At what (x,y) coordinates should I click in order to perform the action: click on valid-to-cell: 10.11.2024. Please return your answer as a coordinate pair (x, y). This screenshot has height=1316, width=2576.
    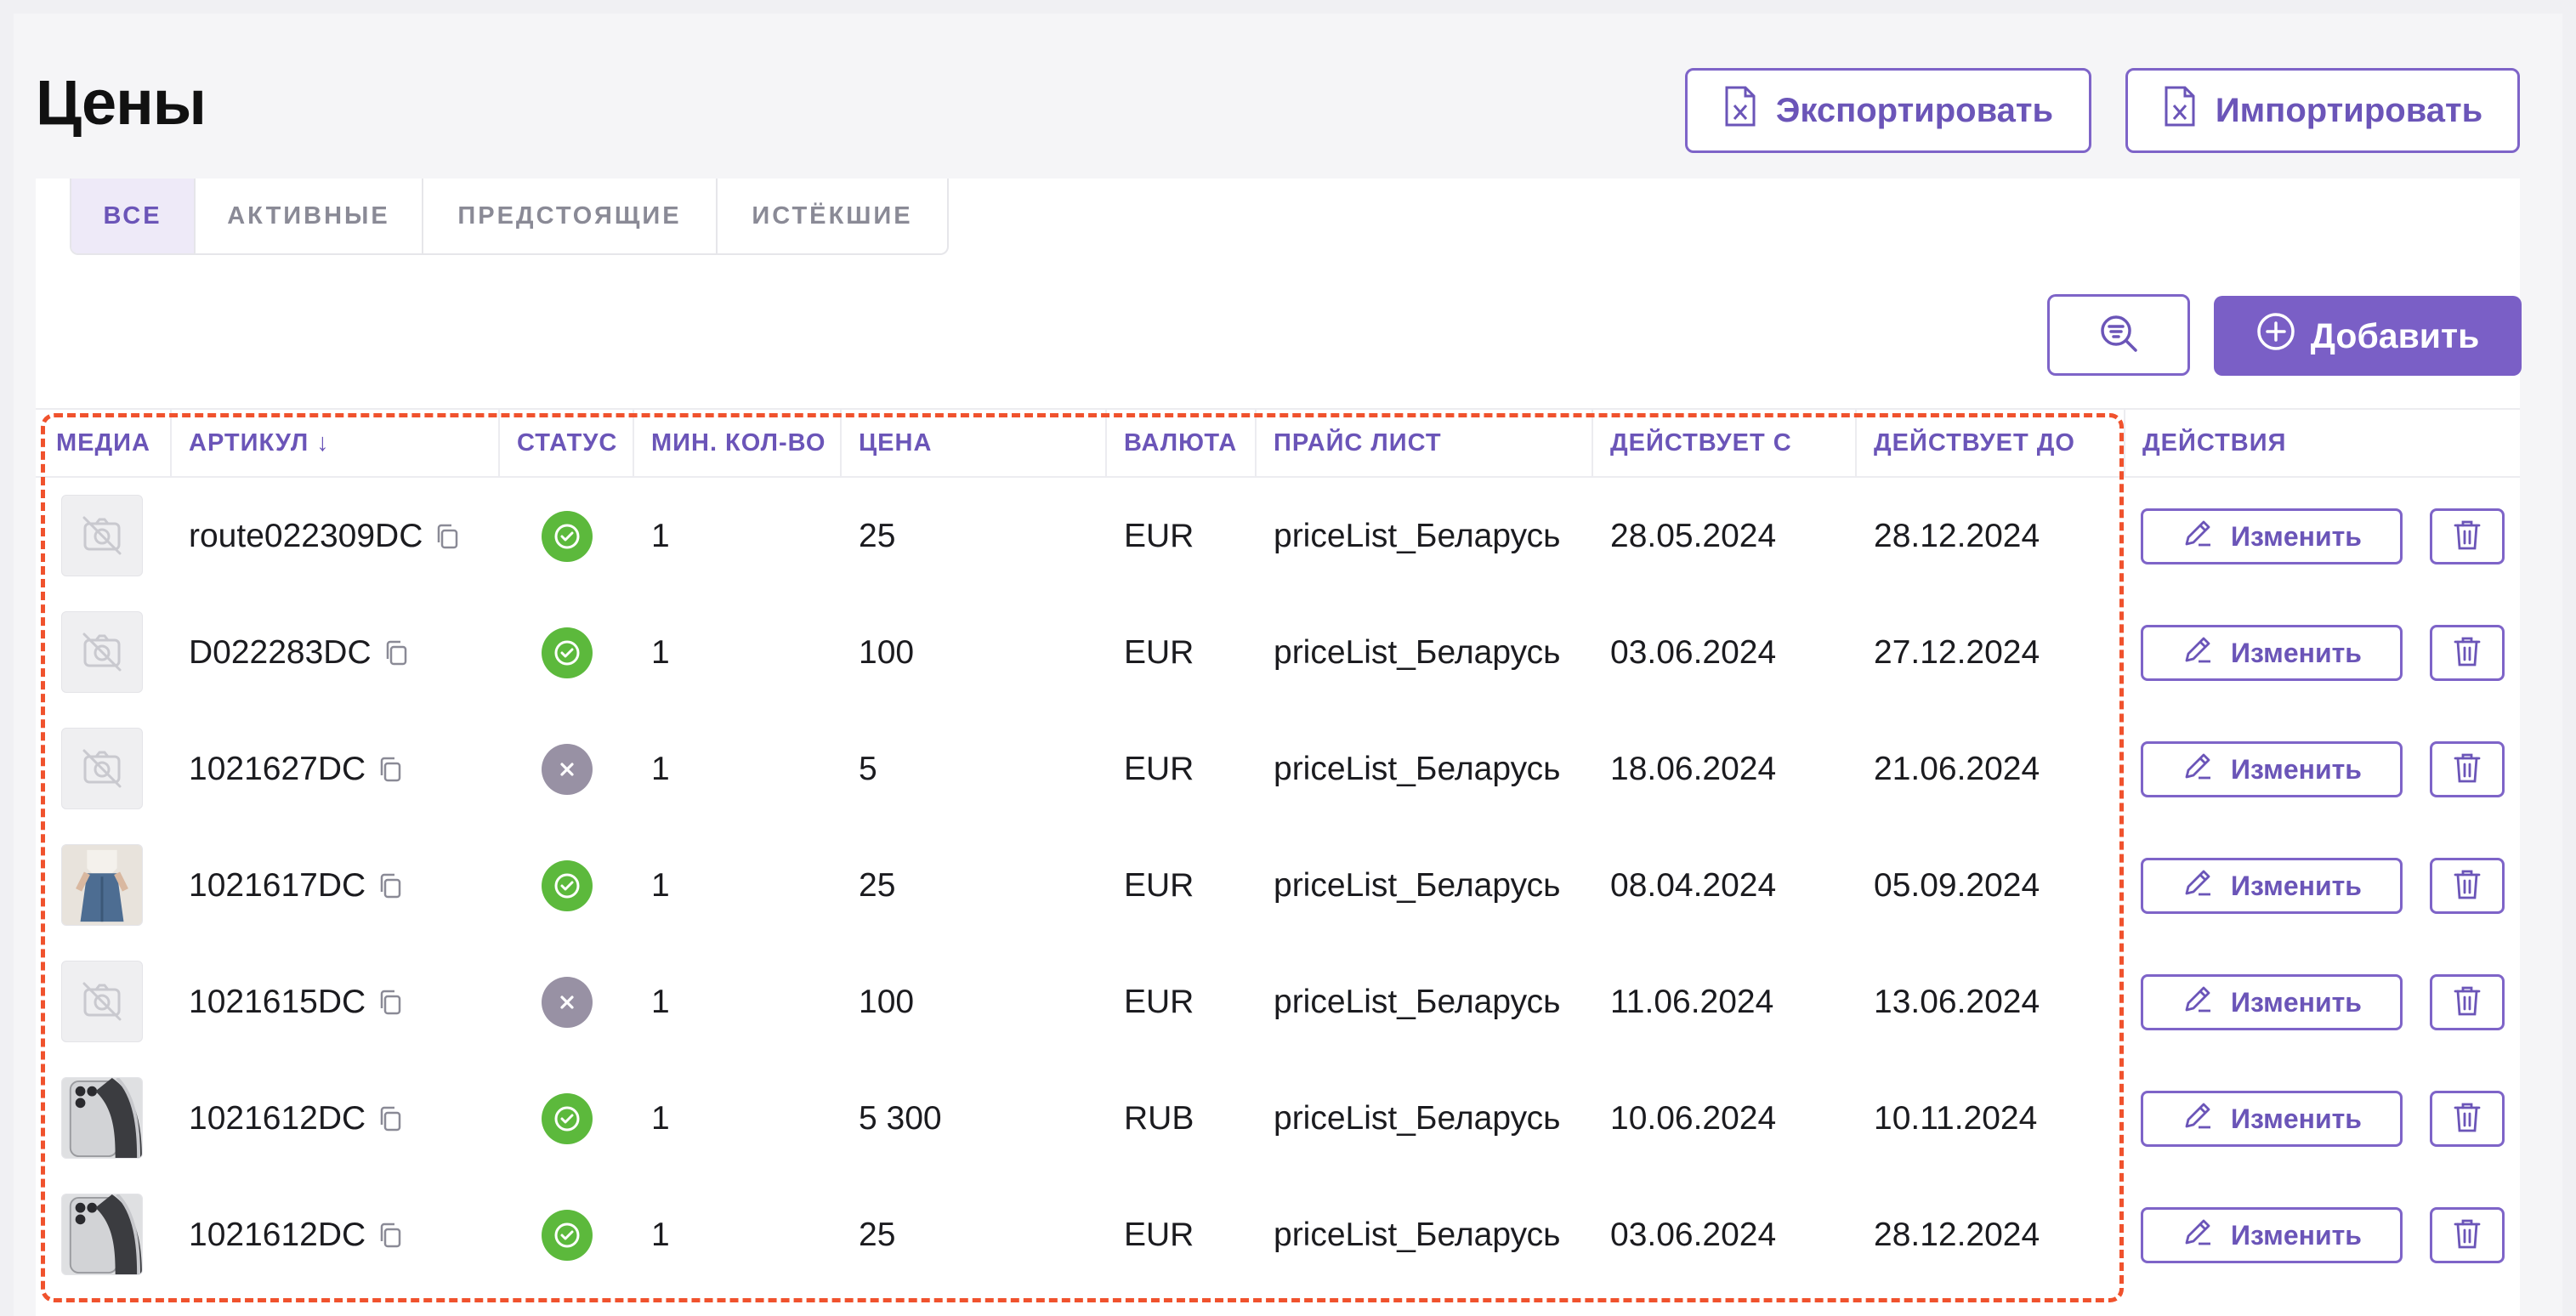
    Looking at the image, I should click on (1956, 1118).